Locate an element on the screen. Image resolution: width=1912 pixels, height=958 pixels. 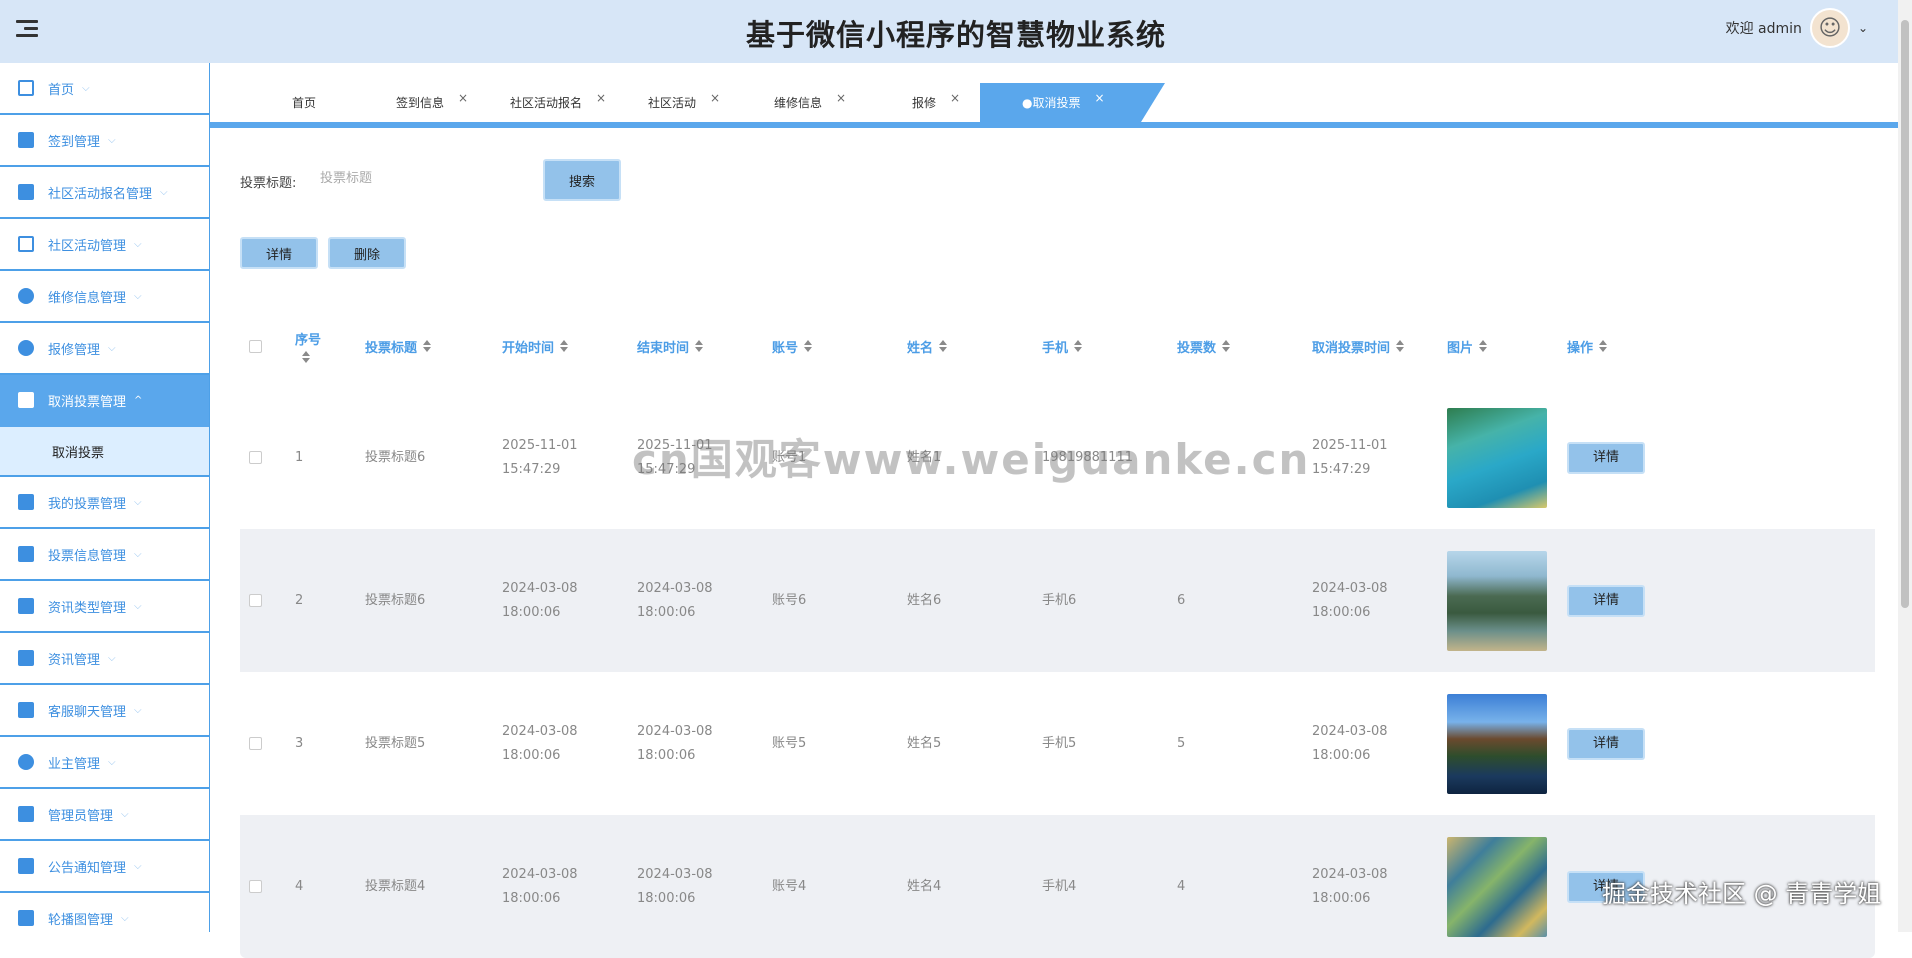
carousel-icon is located at coordinates (26, 918).